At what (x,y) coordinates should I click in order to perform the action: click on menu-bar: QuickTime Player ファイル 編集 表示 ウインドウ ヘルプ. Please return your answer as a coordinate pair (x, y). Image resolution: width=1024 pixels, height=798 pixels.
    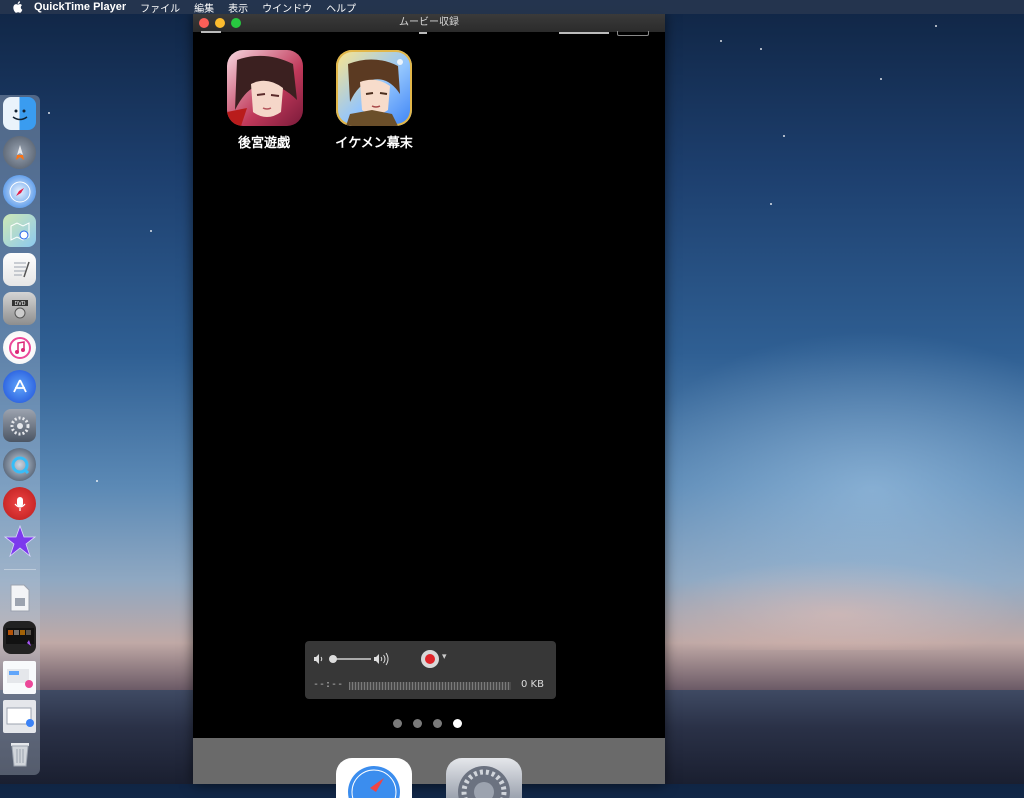
    Looking at the image, I should click on (512, 7).